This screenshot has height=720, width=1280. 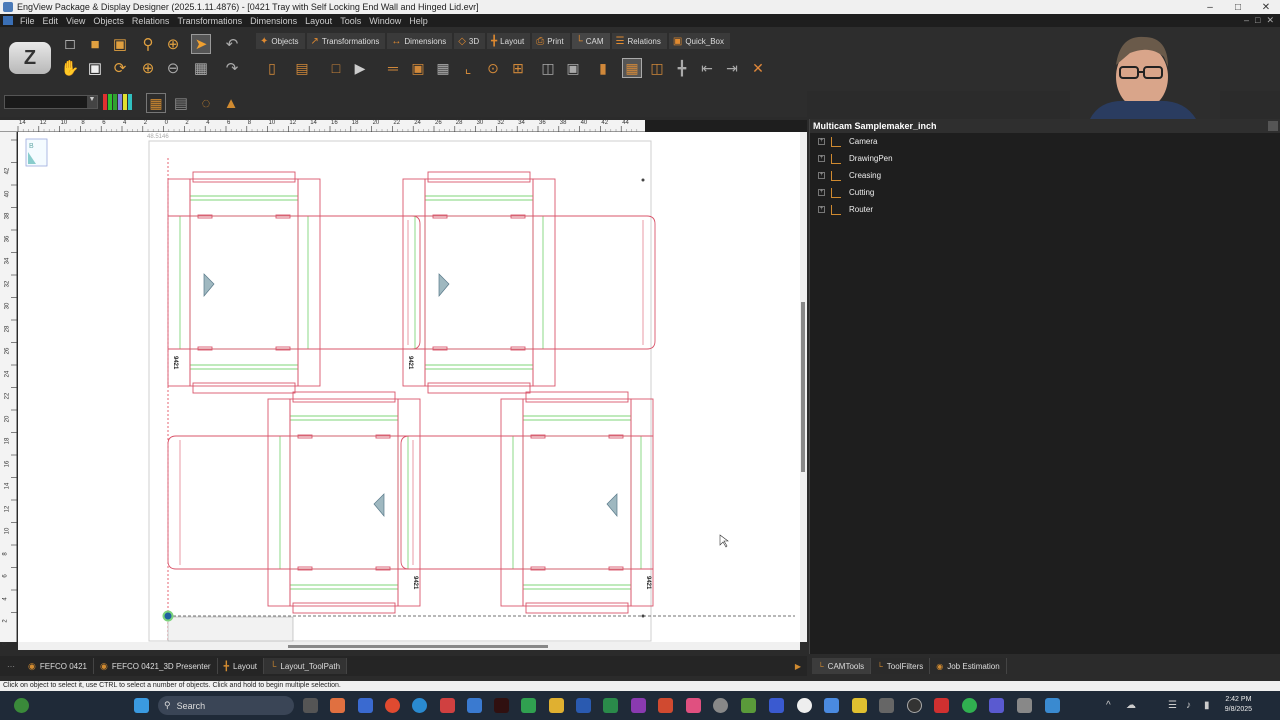 I want to click on tab-quick-box: ▣ Quick_Box, so click(x=699, y=41).